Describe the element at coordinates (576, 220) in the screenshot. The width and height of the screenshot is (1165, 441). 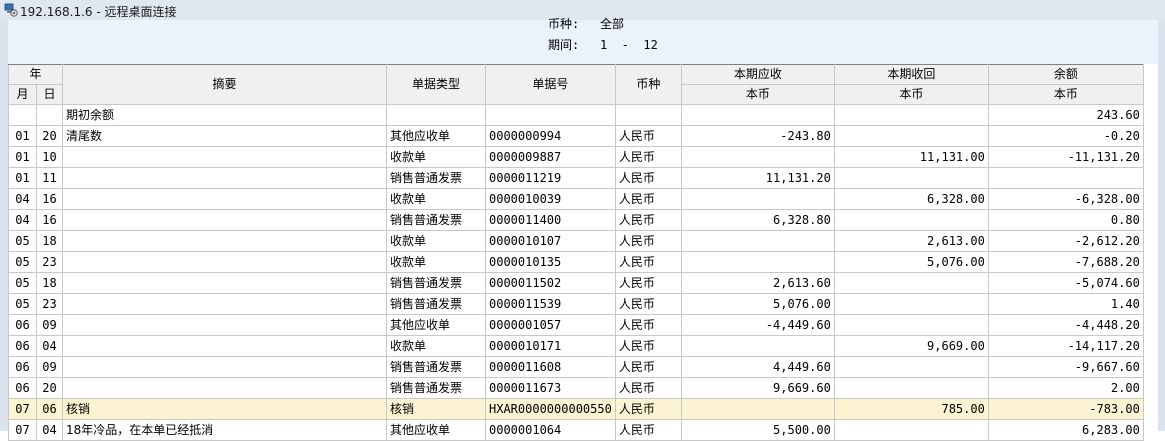
I see `table-row: 04 16 销售普通发票 0000011400 人民币 6,328.80 0.80` at that location.